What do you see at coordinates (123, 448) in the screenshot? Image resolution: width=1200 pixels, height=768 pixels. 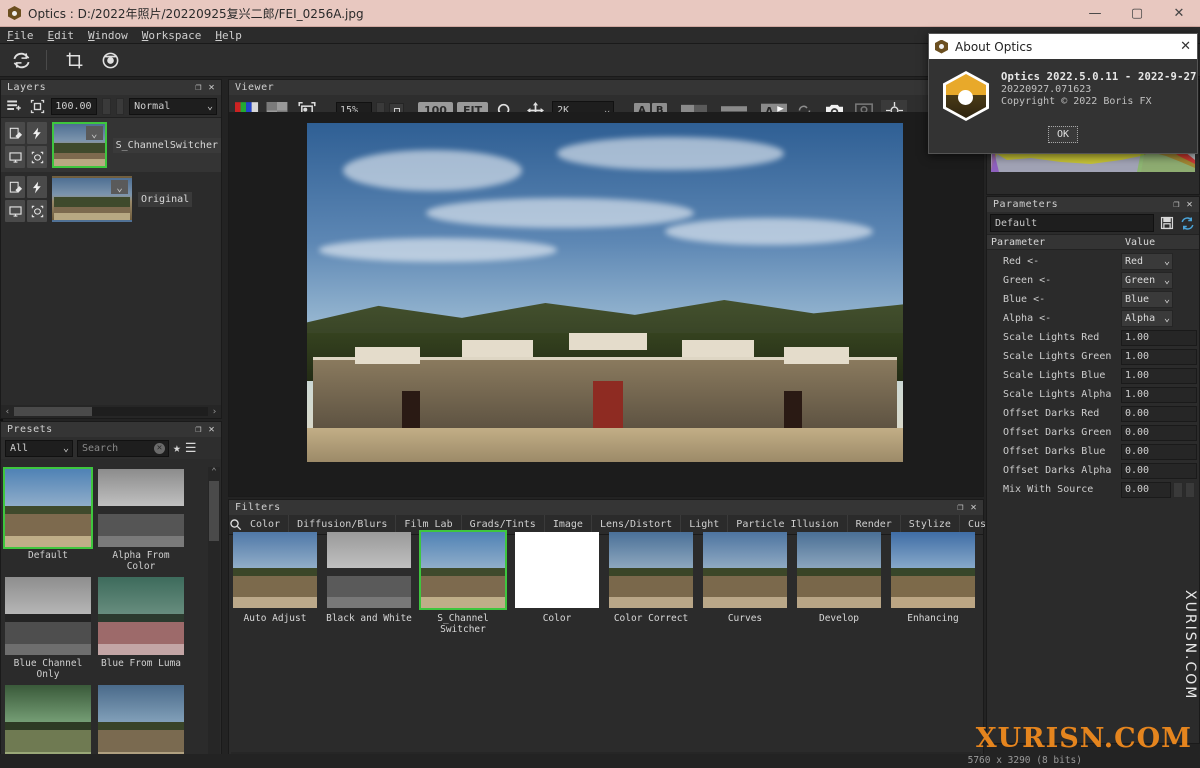 I see `presets-search-input: Search ✕` at bounding box center [123, 448].